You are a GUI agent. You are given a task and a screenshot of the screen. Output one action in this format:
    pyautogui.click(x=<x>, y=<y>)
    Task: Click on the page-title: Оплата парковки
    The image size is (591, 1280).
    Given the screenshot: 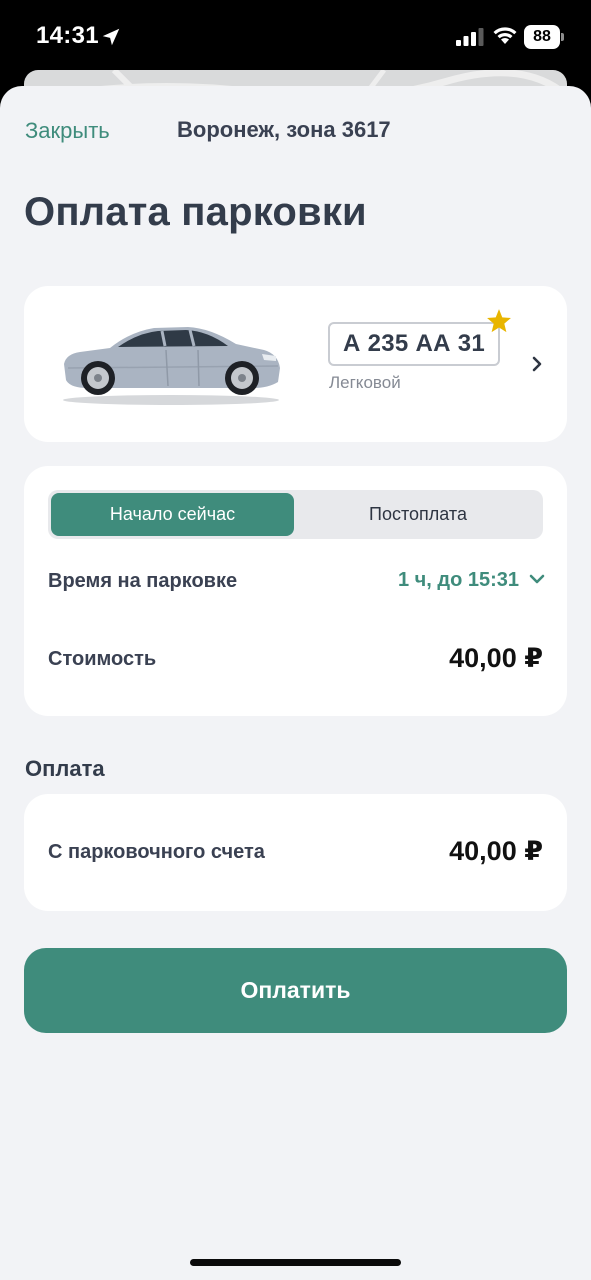 What is the action you would take?
    pyautogui.click(x=195, y=212)
    